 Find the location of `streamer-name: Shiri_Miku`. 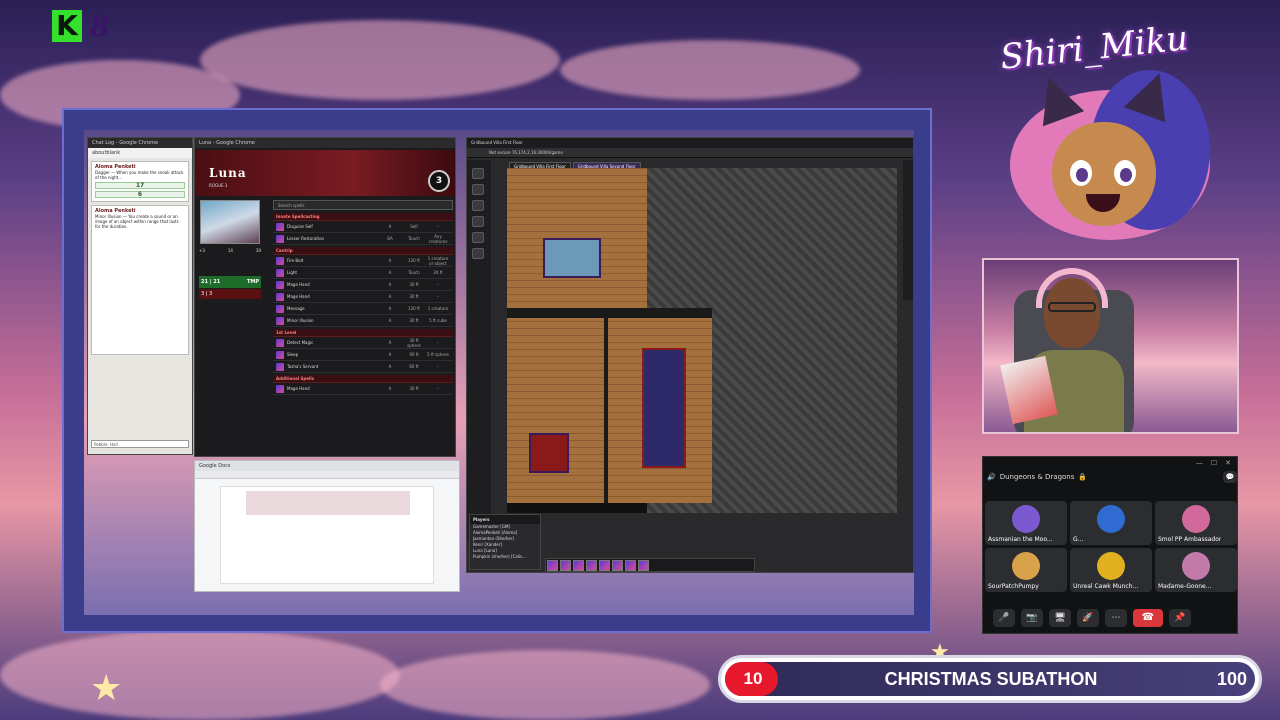

streamer-name: Shiri_Miku is located at coordinates (1094, 48).